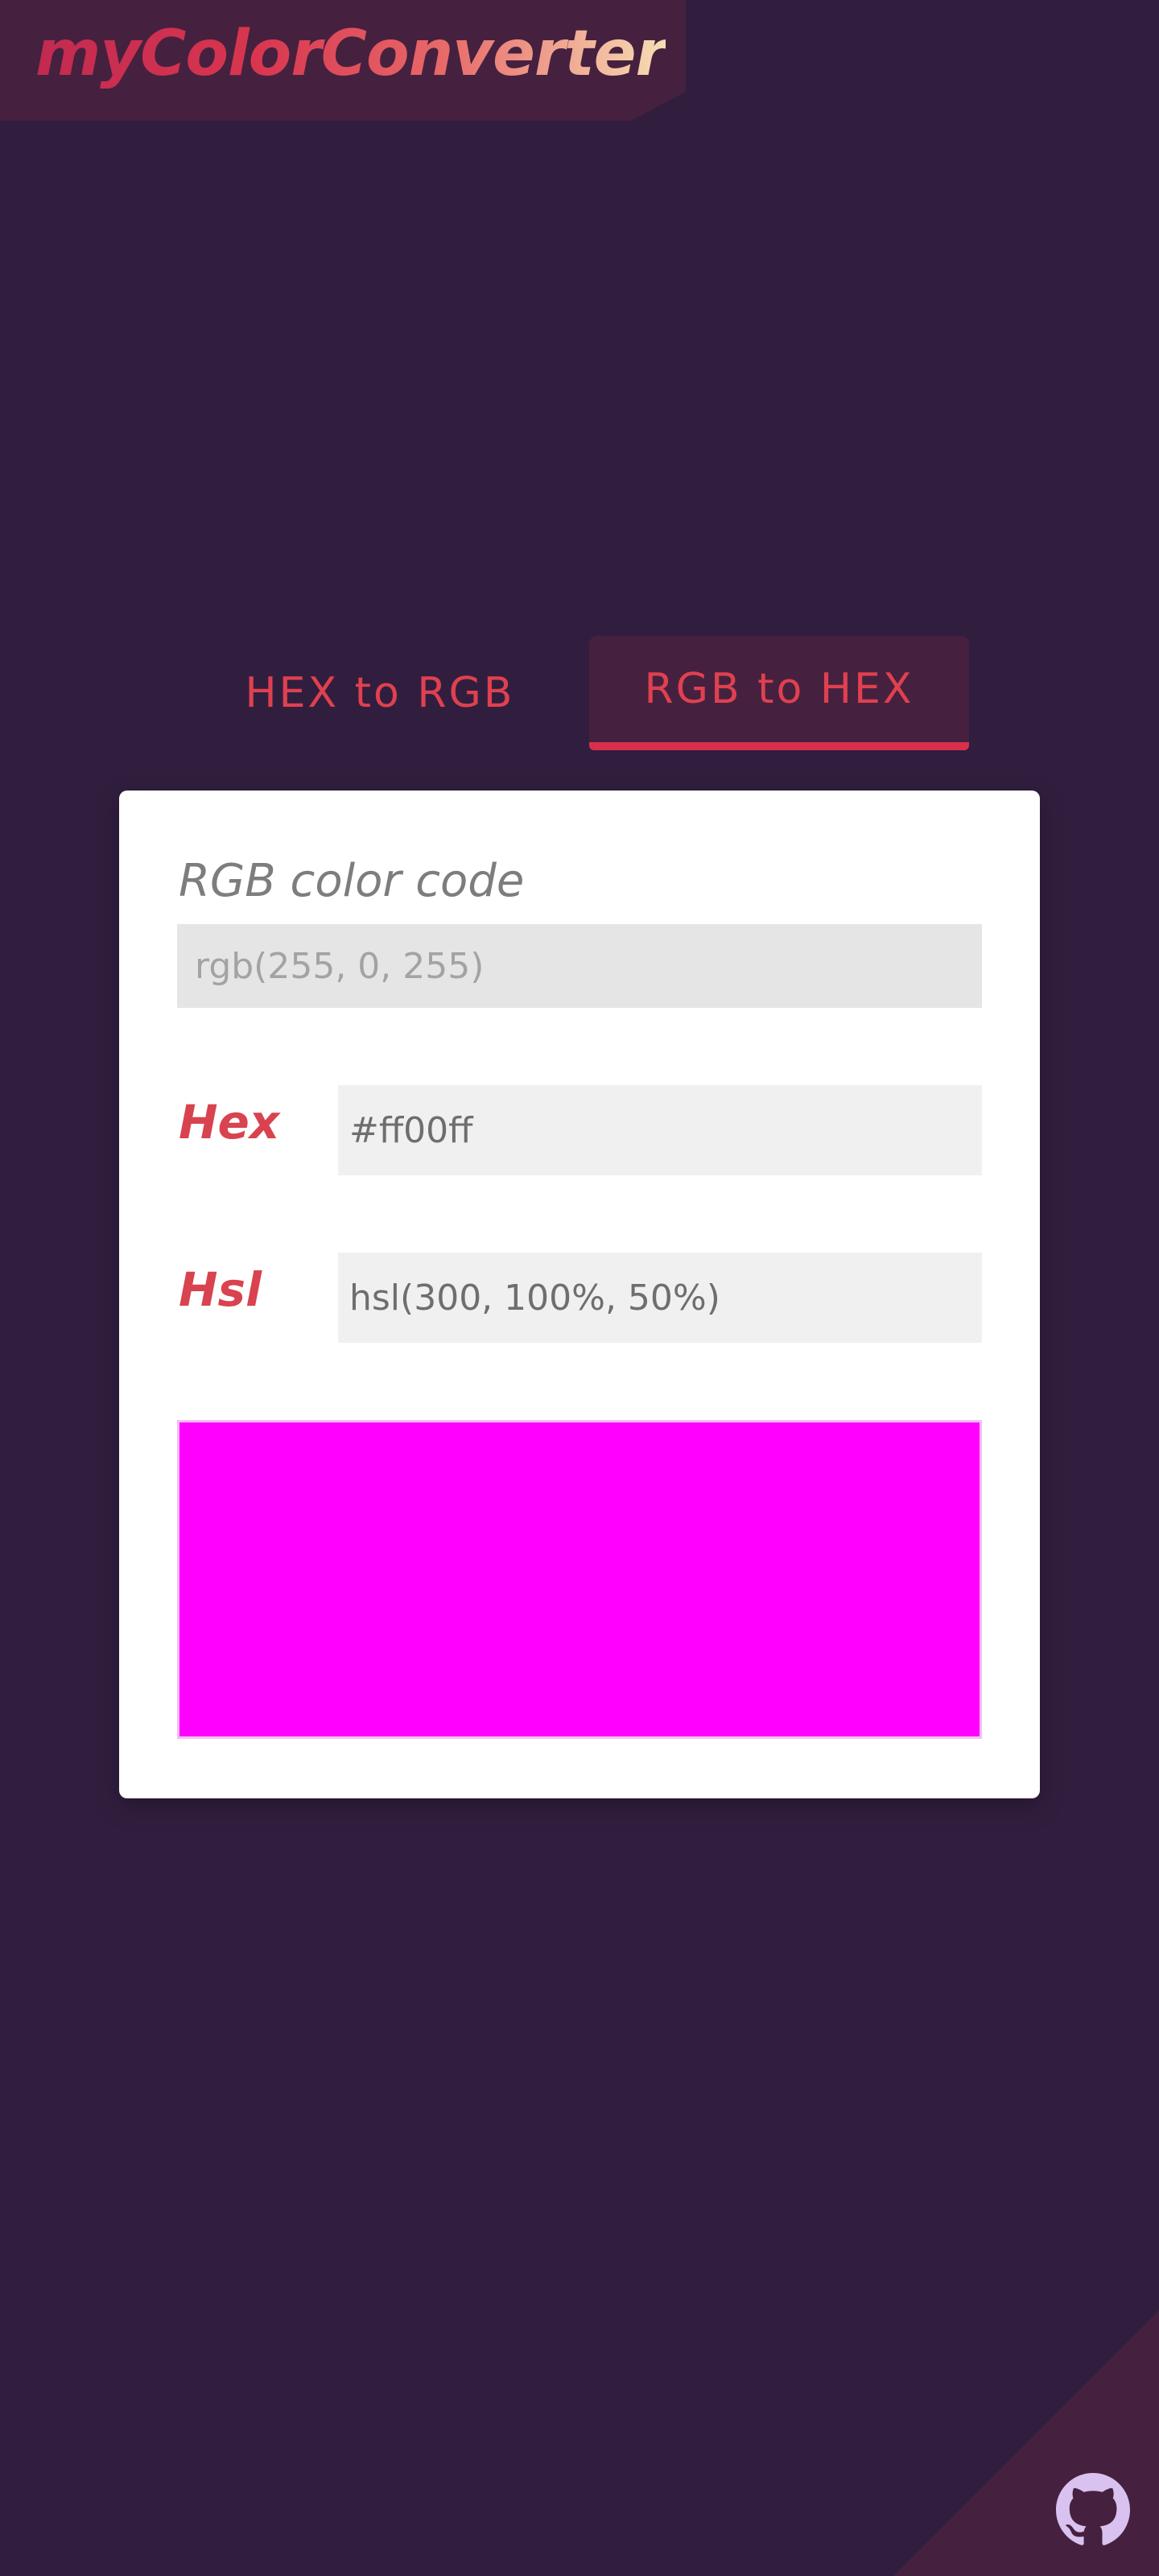  What do you see at coordinates (220, 1289) in the screenshot?
I see `hsl-label: Hsl` at bounding box center [220, 1289].